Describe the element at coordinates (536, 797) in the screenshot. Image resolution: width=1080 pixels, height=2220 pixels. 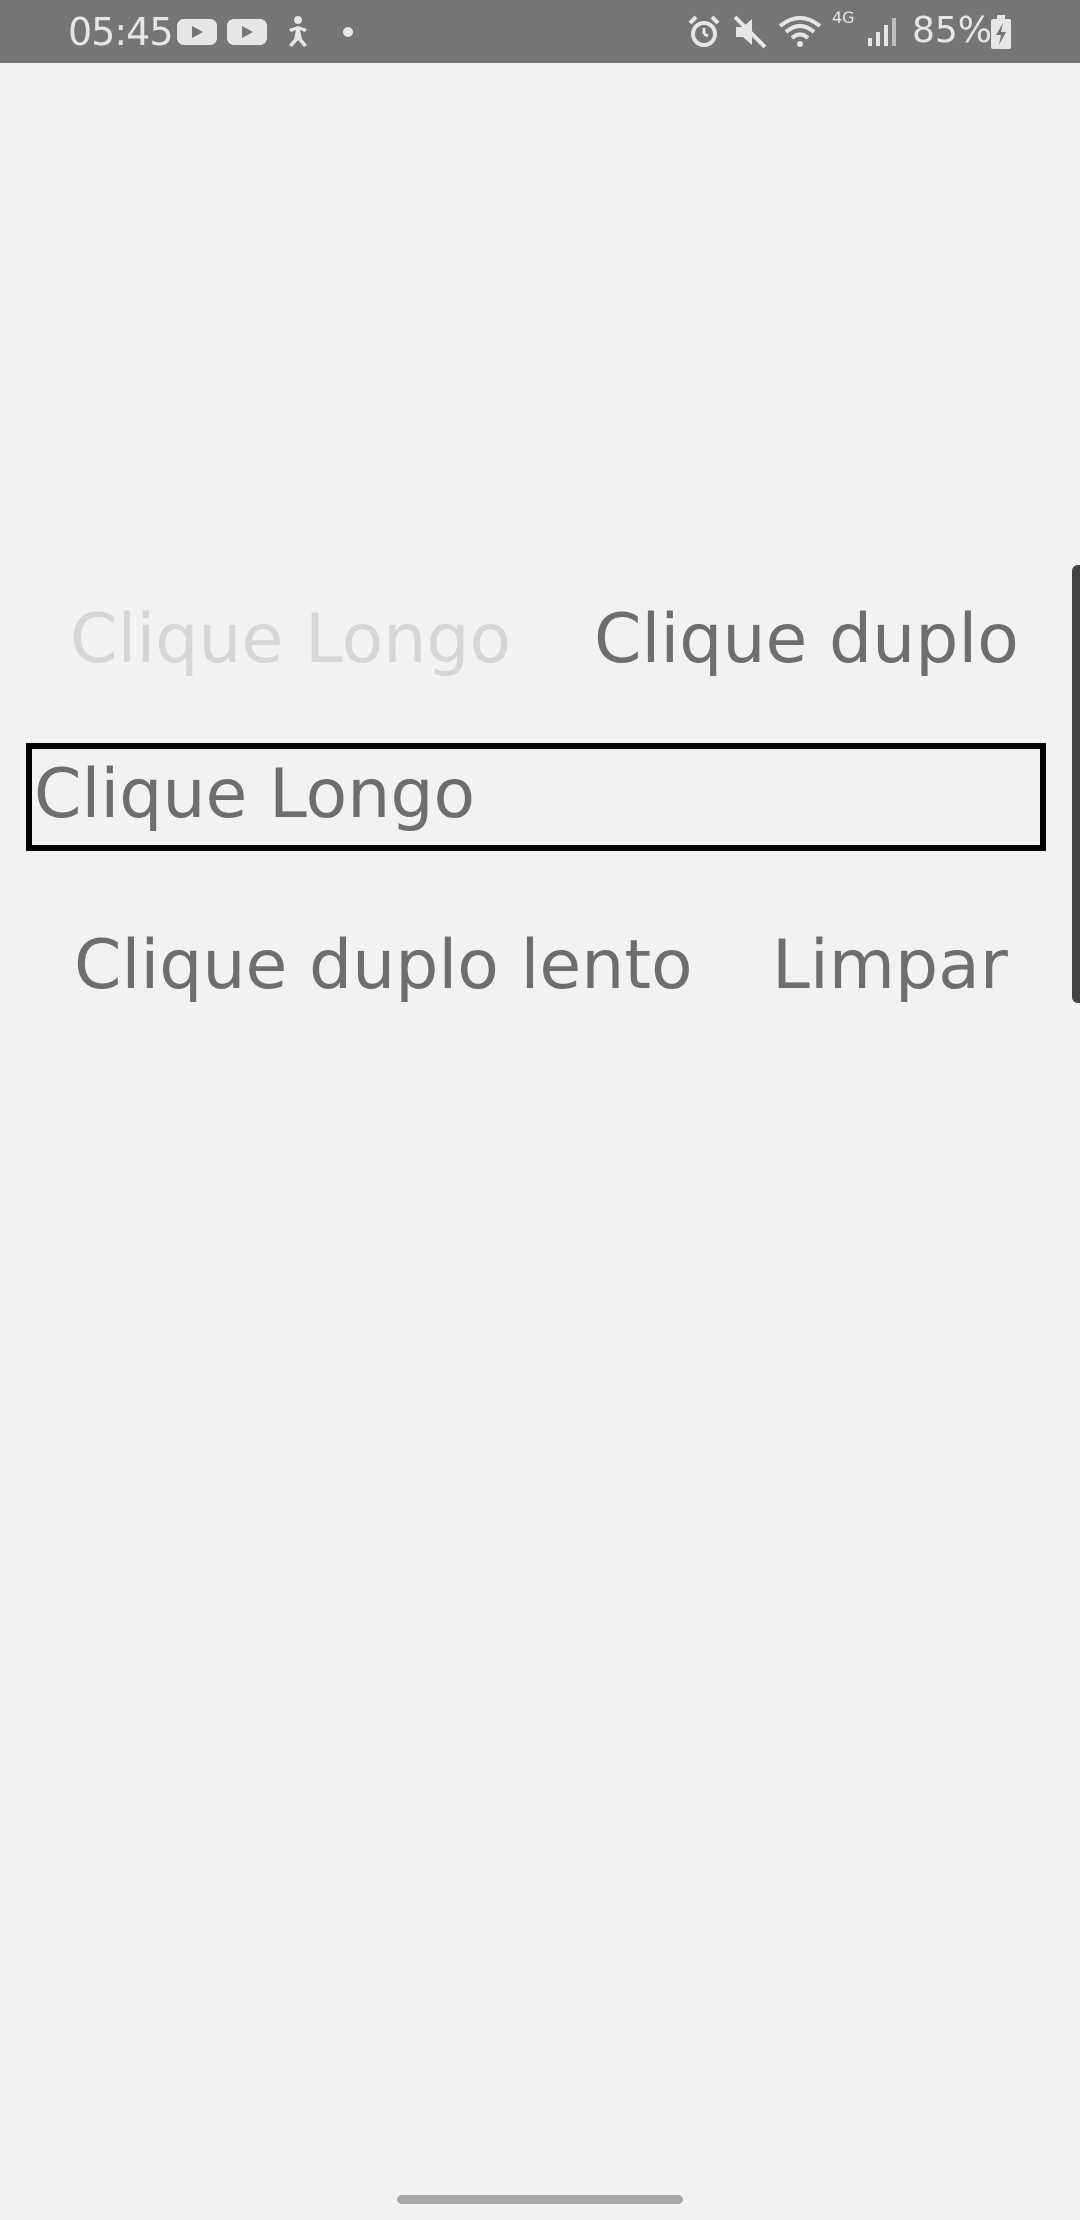
I see `result-display: Clique Longo` at that location.